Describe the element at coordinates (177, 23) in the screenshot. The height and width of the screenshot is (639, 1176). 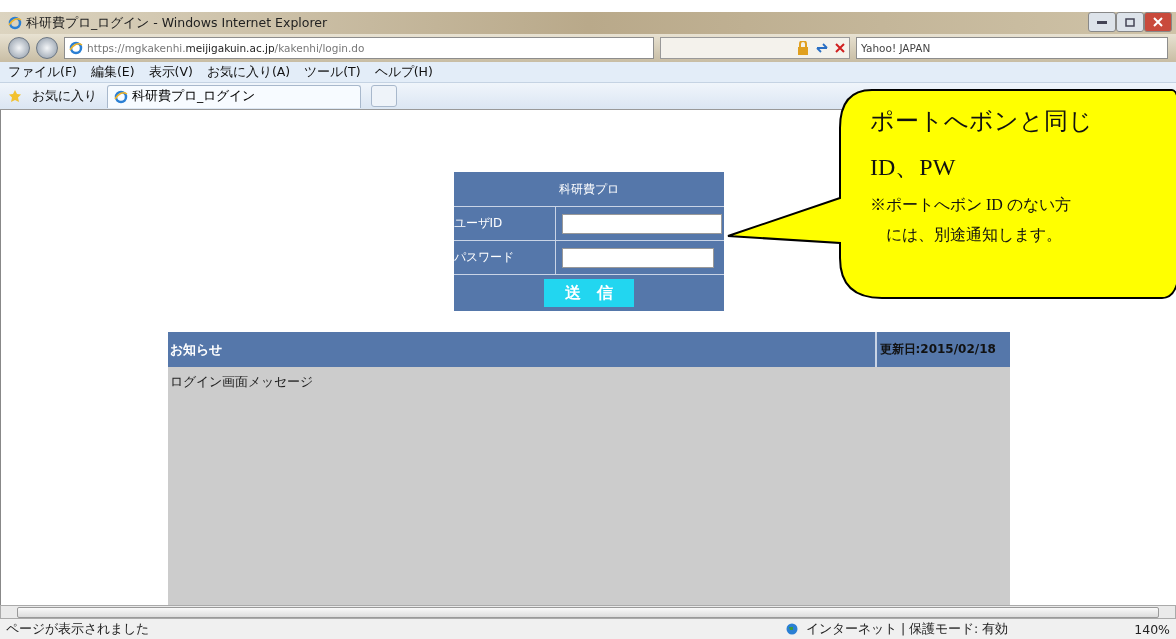
I see `window-title: 科研費プロ_ログイン - Windows Internet Explorer` at that location.